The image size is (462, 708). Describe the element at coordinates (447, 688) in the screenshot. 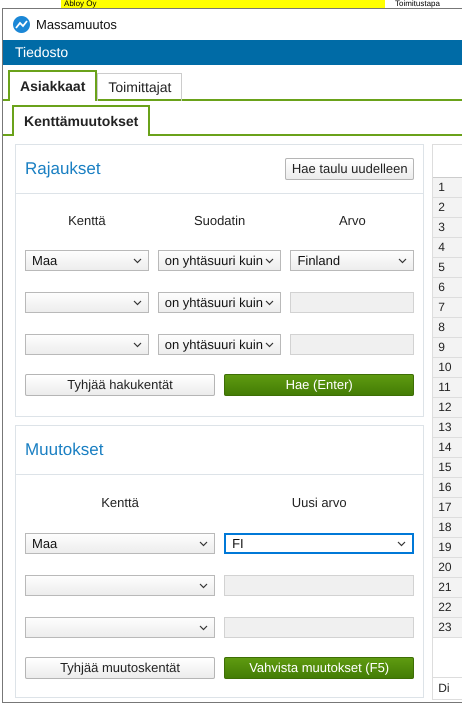

I see `footer-label: Di` at that location.